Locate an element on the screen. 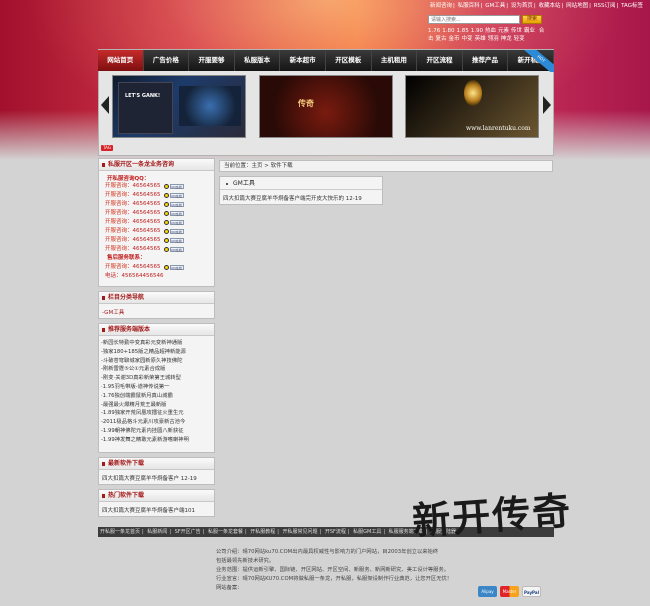 The width and height of the screenshot is (650, 606). recommend-panel-title: 推荐服务端版本 is located at coordinates (156, 330).